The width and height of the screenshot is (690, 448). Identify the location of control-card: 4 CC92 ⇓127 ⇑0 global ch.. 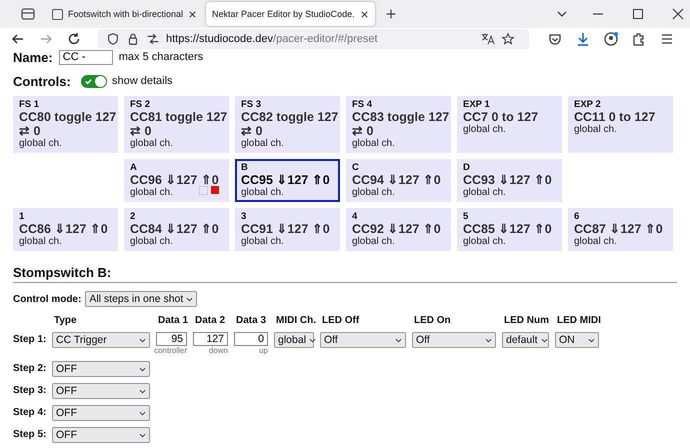
(398, 229).